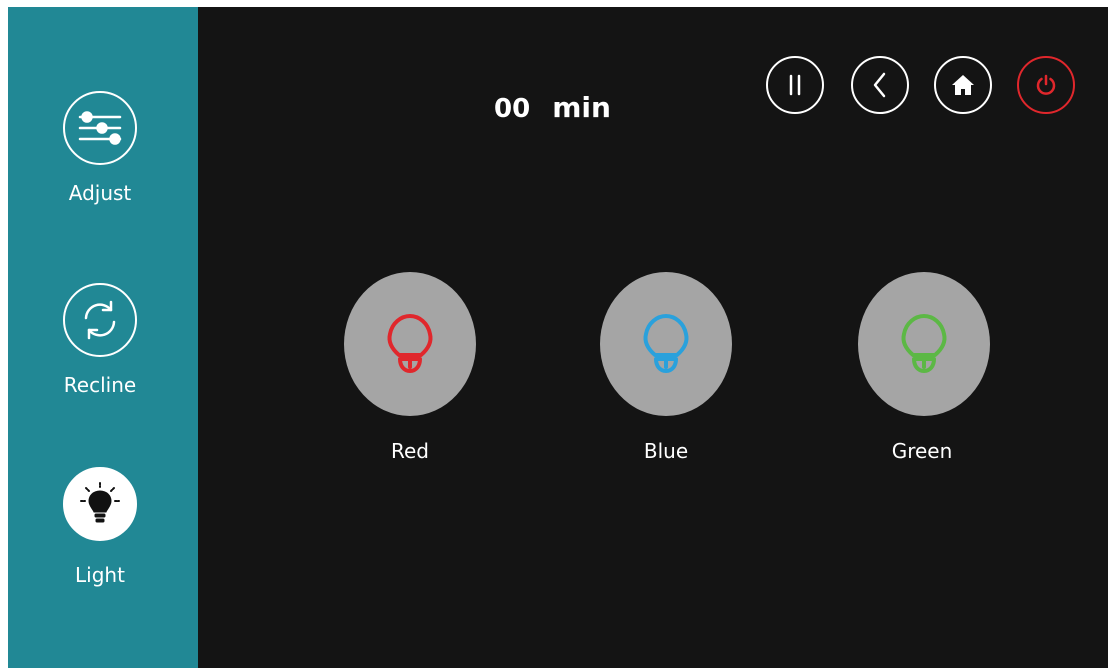  I want to click on power-icon, so click(1046, 84).